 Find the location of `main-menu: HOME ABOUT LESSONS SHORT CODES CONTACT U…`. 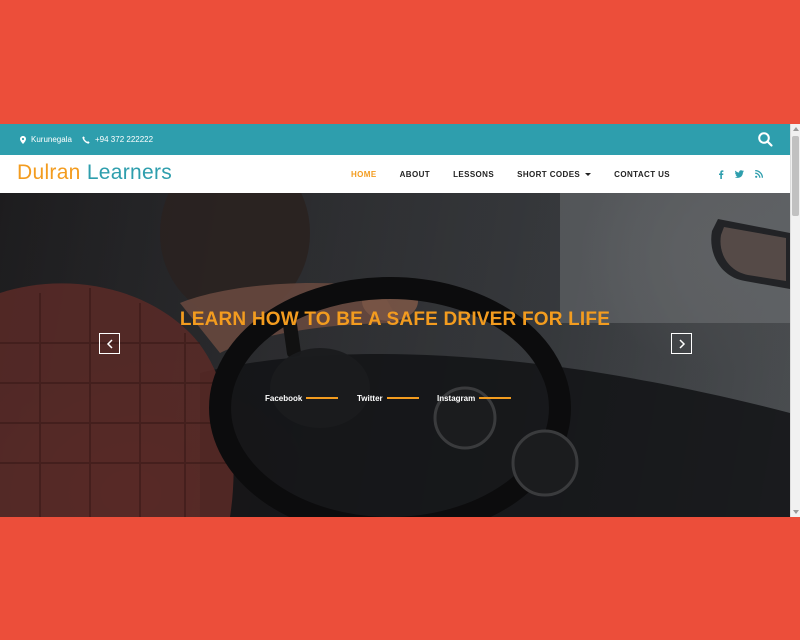

main-menu: HOME ABOUT LESSONS SHORT CODES CONTACT U… is located at coordinates (522, 174).